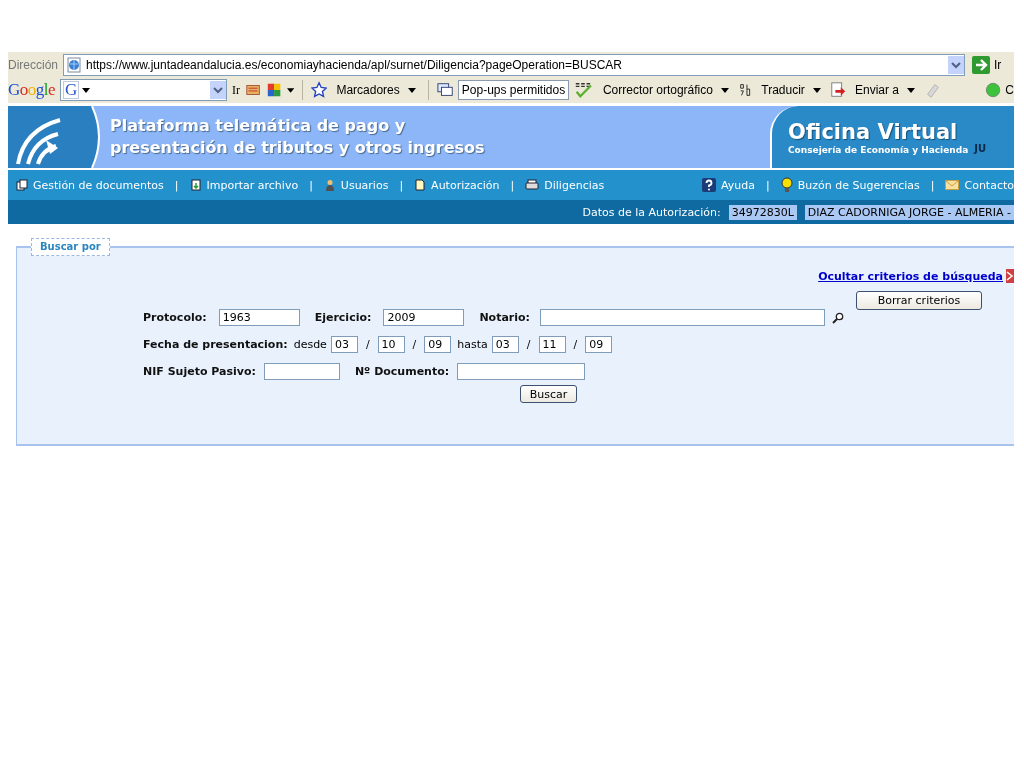  Describe the element at coordinates (1010, 276) in the screenshot. I see `close-icon` at that location.